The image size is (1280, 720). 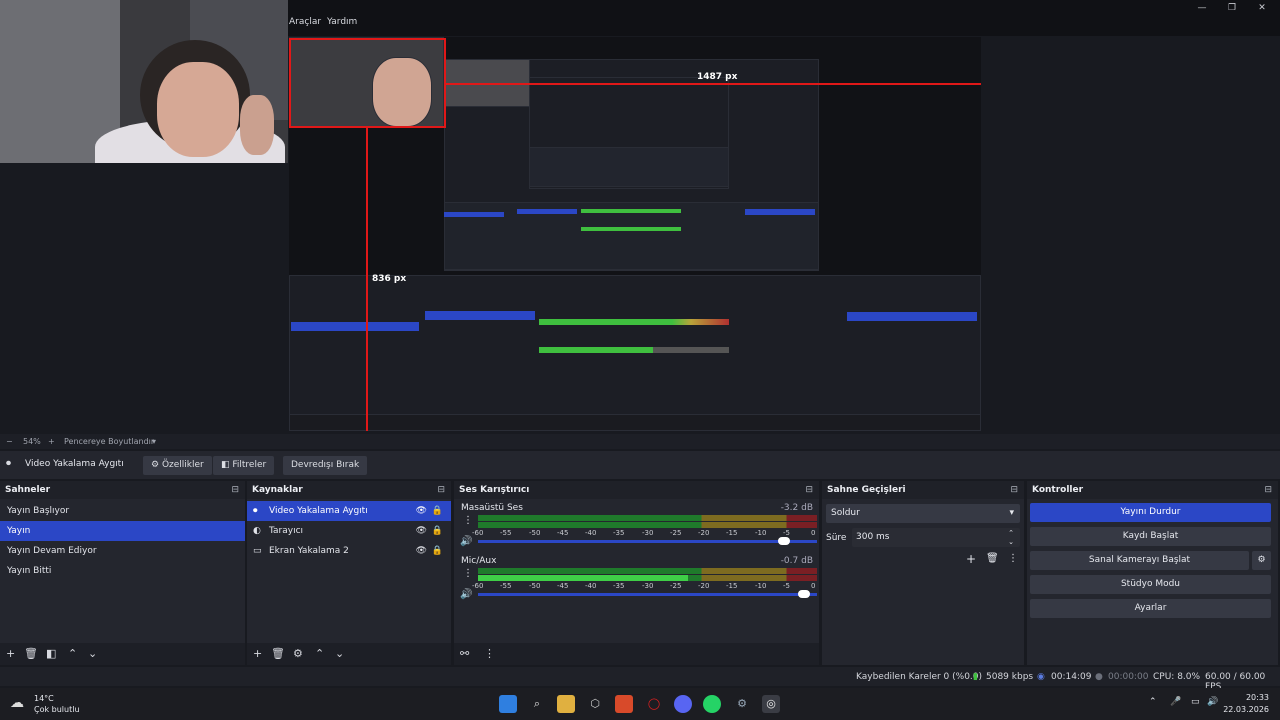 I want to click on filters-button: ◧ Filtreler, so click(x=244, y=465).